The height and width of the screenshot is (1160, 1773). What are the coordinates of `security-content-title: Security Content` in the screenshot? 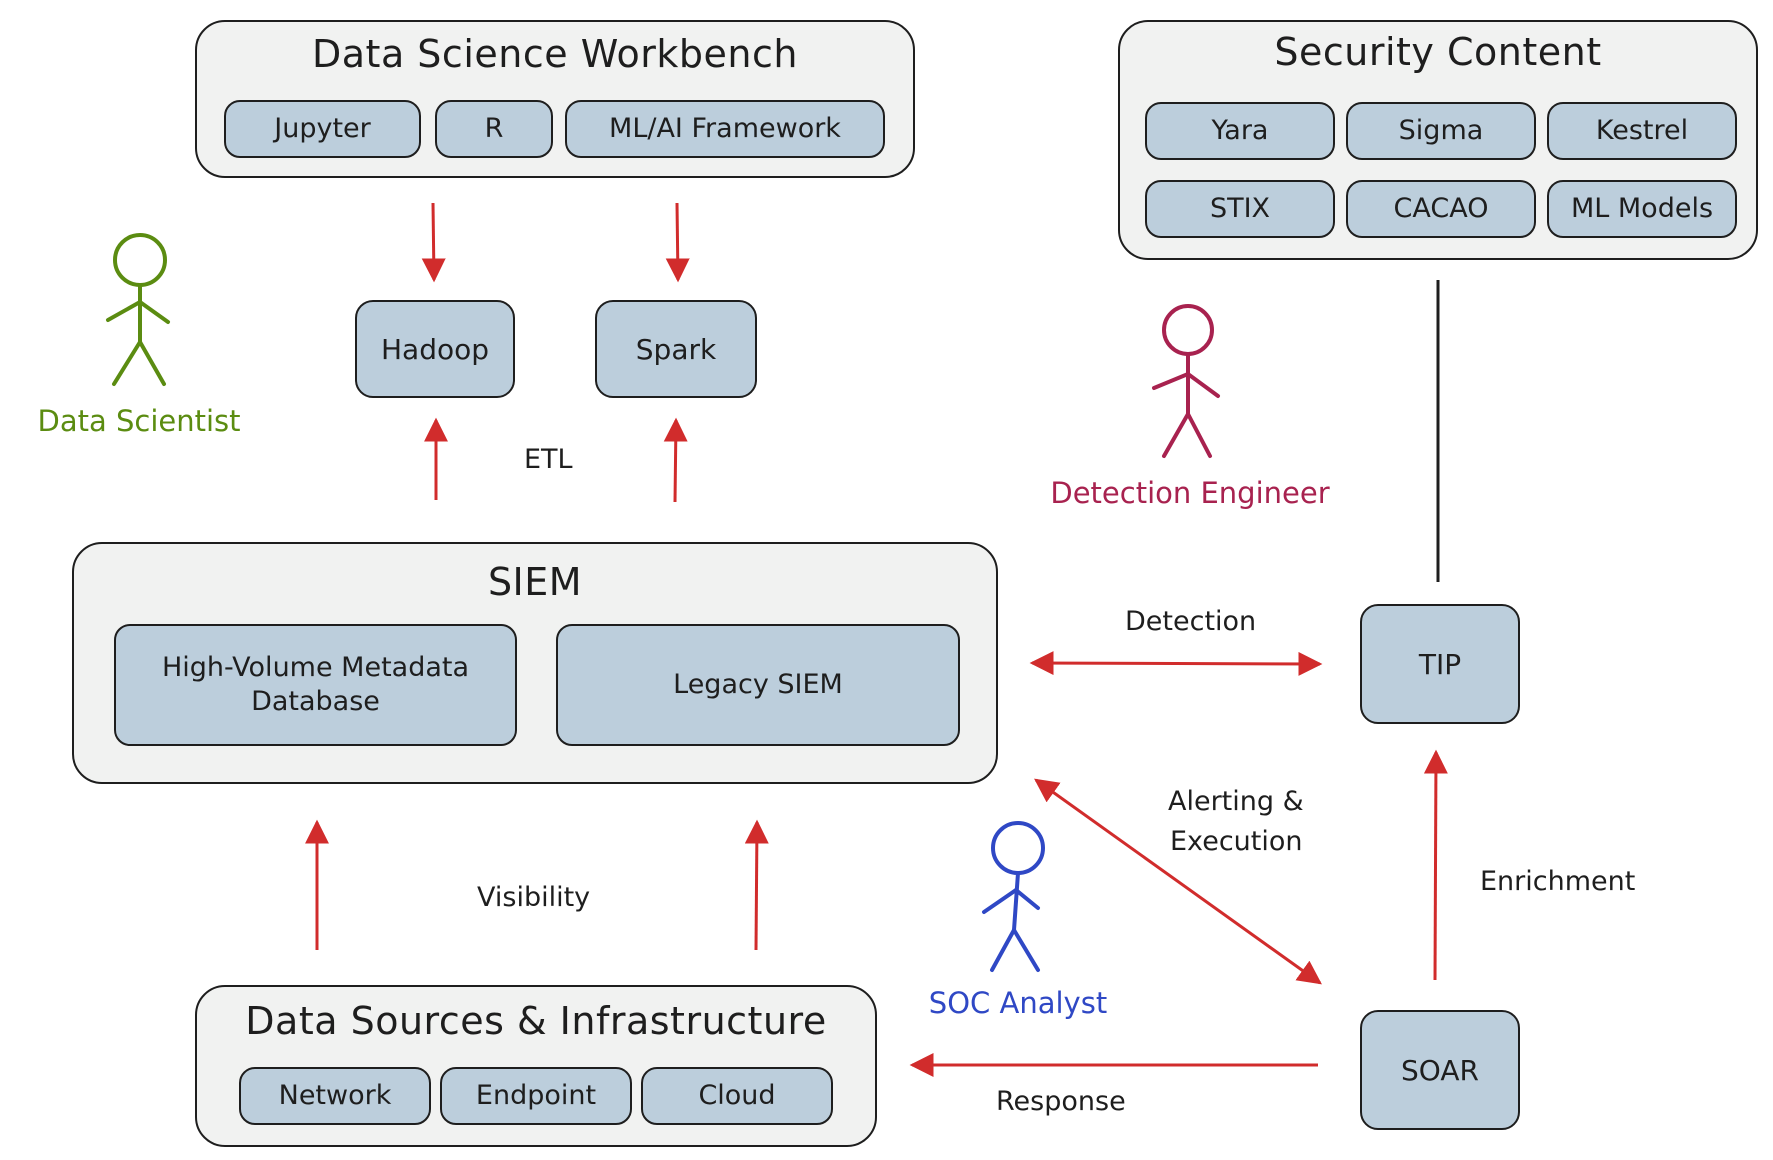 It's located at (1438, 52).